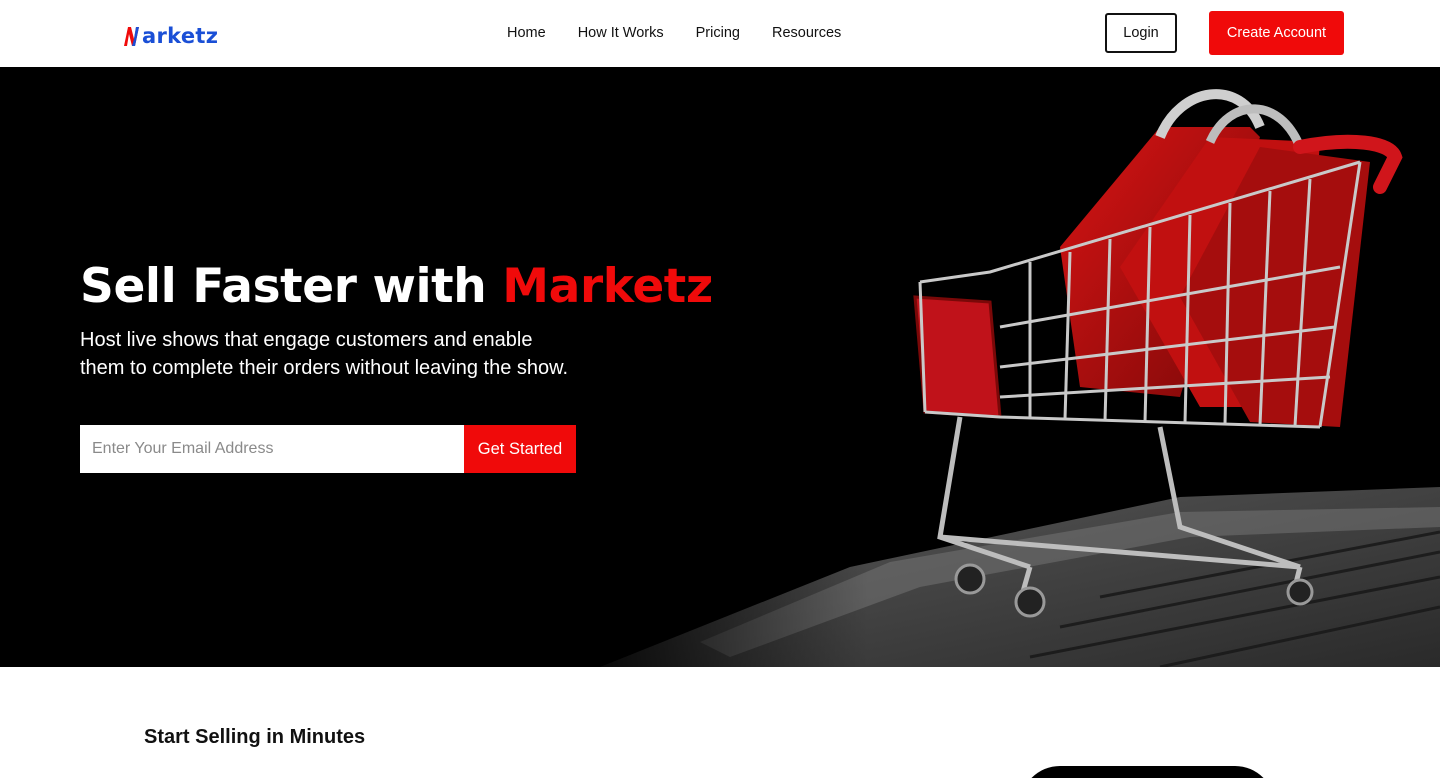 The height and width of the screenshot is (778, 1440). I want to click on email-signup-form: Get Started, so click(328, 449).